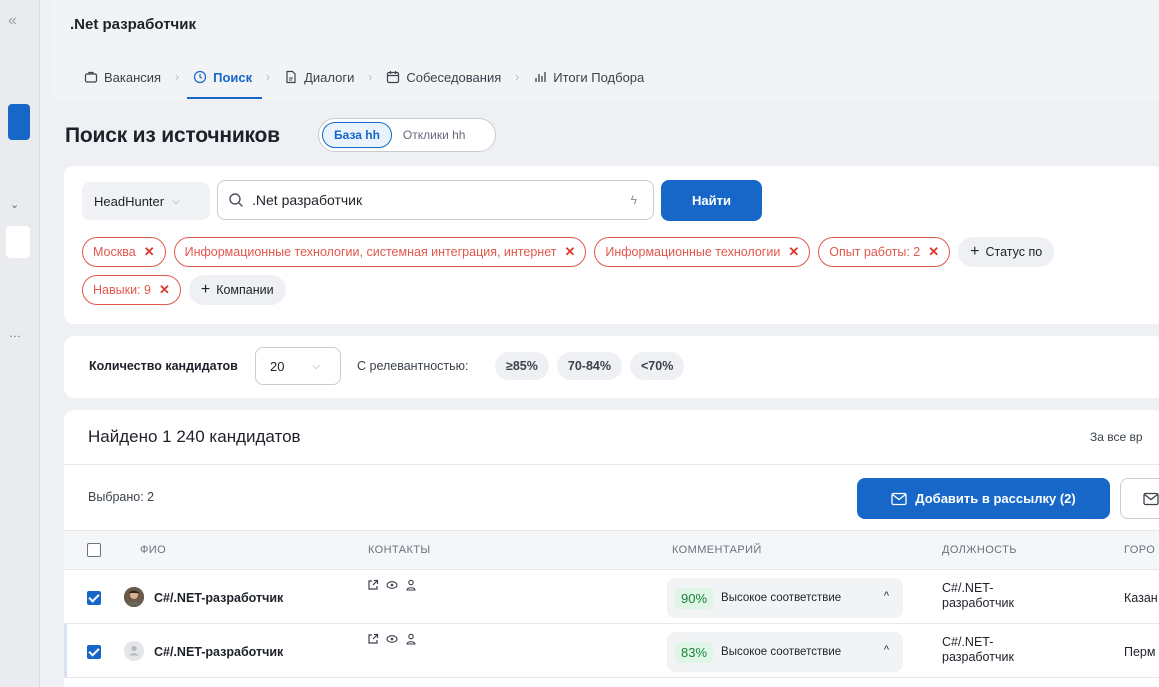 Image resolution: width=1159 pixels, height=687 pixels. What do you see at coordinates (657, 366) in the screenshot?
I see `relevance-low: <70%` at bounding box center [657, 366].